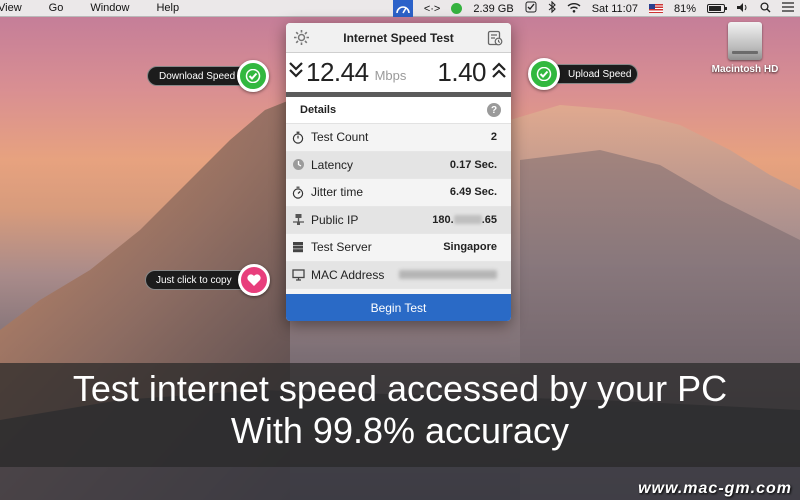 The image size is (800, 500). Describe the element at coordinates (298, 220) in the screenshot. I see `network-icon` at that location.